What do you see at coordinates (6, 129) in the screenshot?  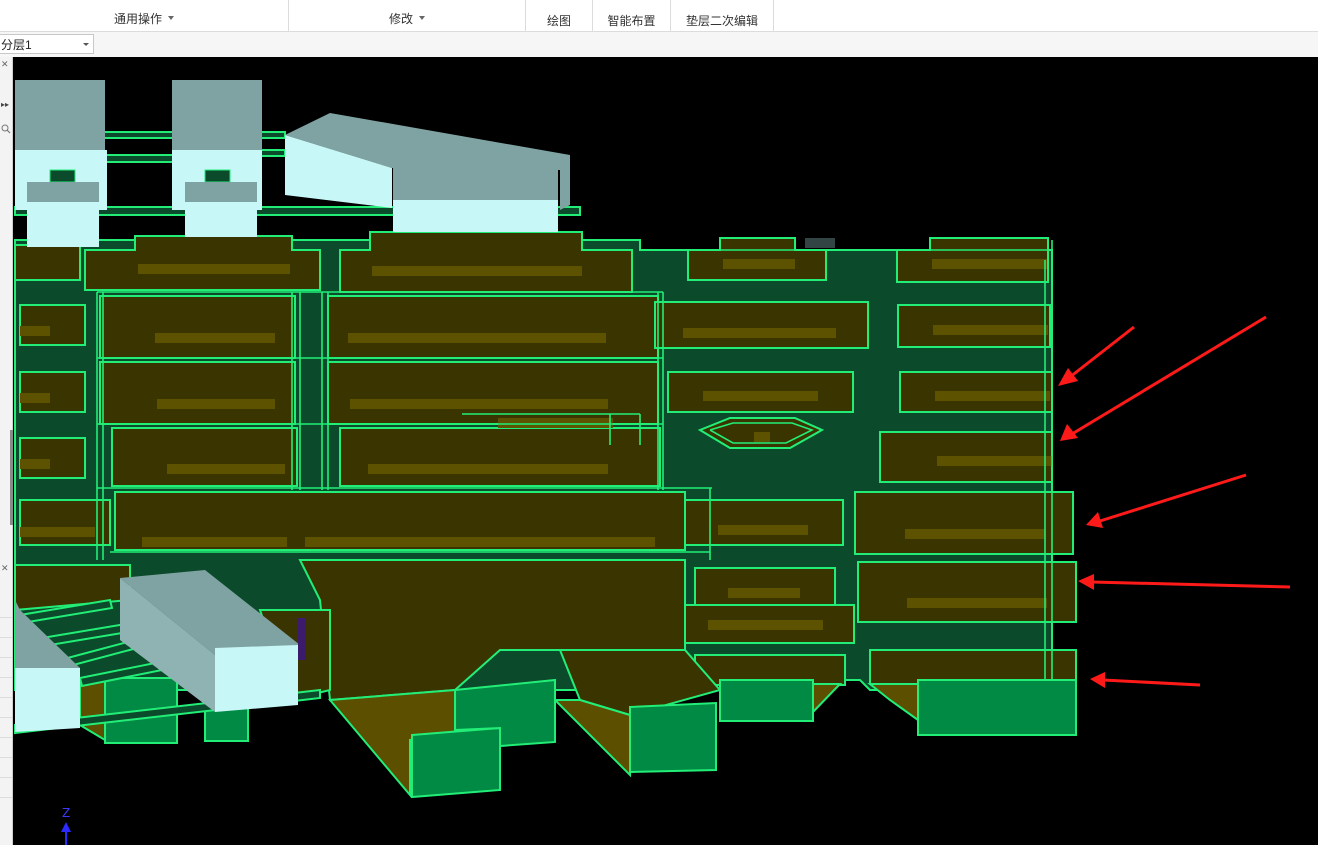 I see `search-icon` at bounding box center [6, 129].